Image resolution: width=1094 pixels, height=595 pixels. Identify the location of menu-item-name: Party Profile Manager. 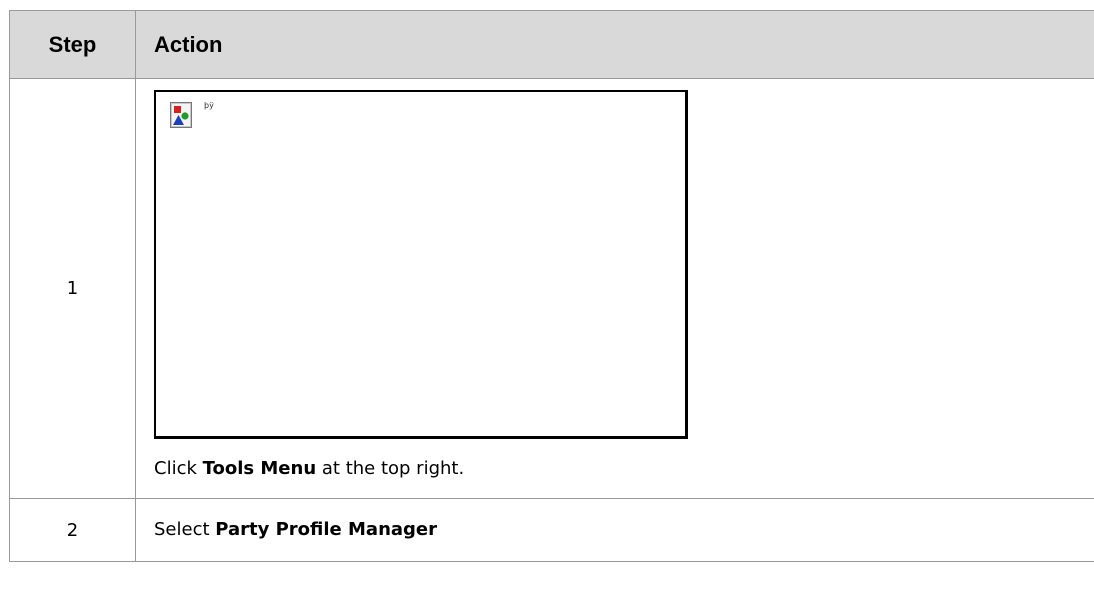
(326, 529).